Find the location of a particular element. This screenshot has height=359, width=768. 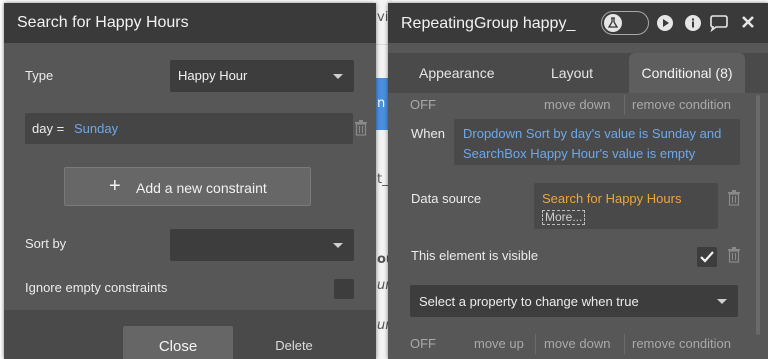

comment-icon is located at coordinates (718, 23).